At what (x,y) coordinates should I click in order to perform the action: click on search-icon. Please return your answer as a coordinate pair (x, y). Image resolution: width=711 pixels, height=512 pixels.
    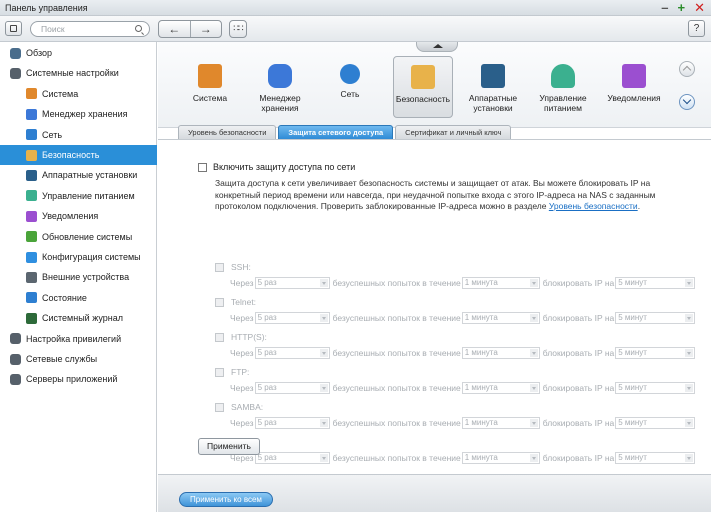
    Looking at the image, I should click on (138, 28).